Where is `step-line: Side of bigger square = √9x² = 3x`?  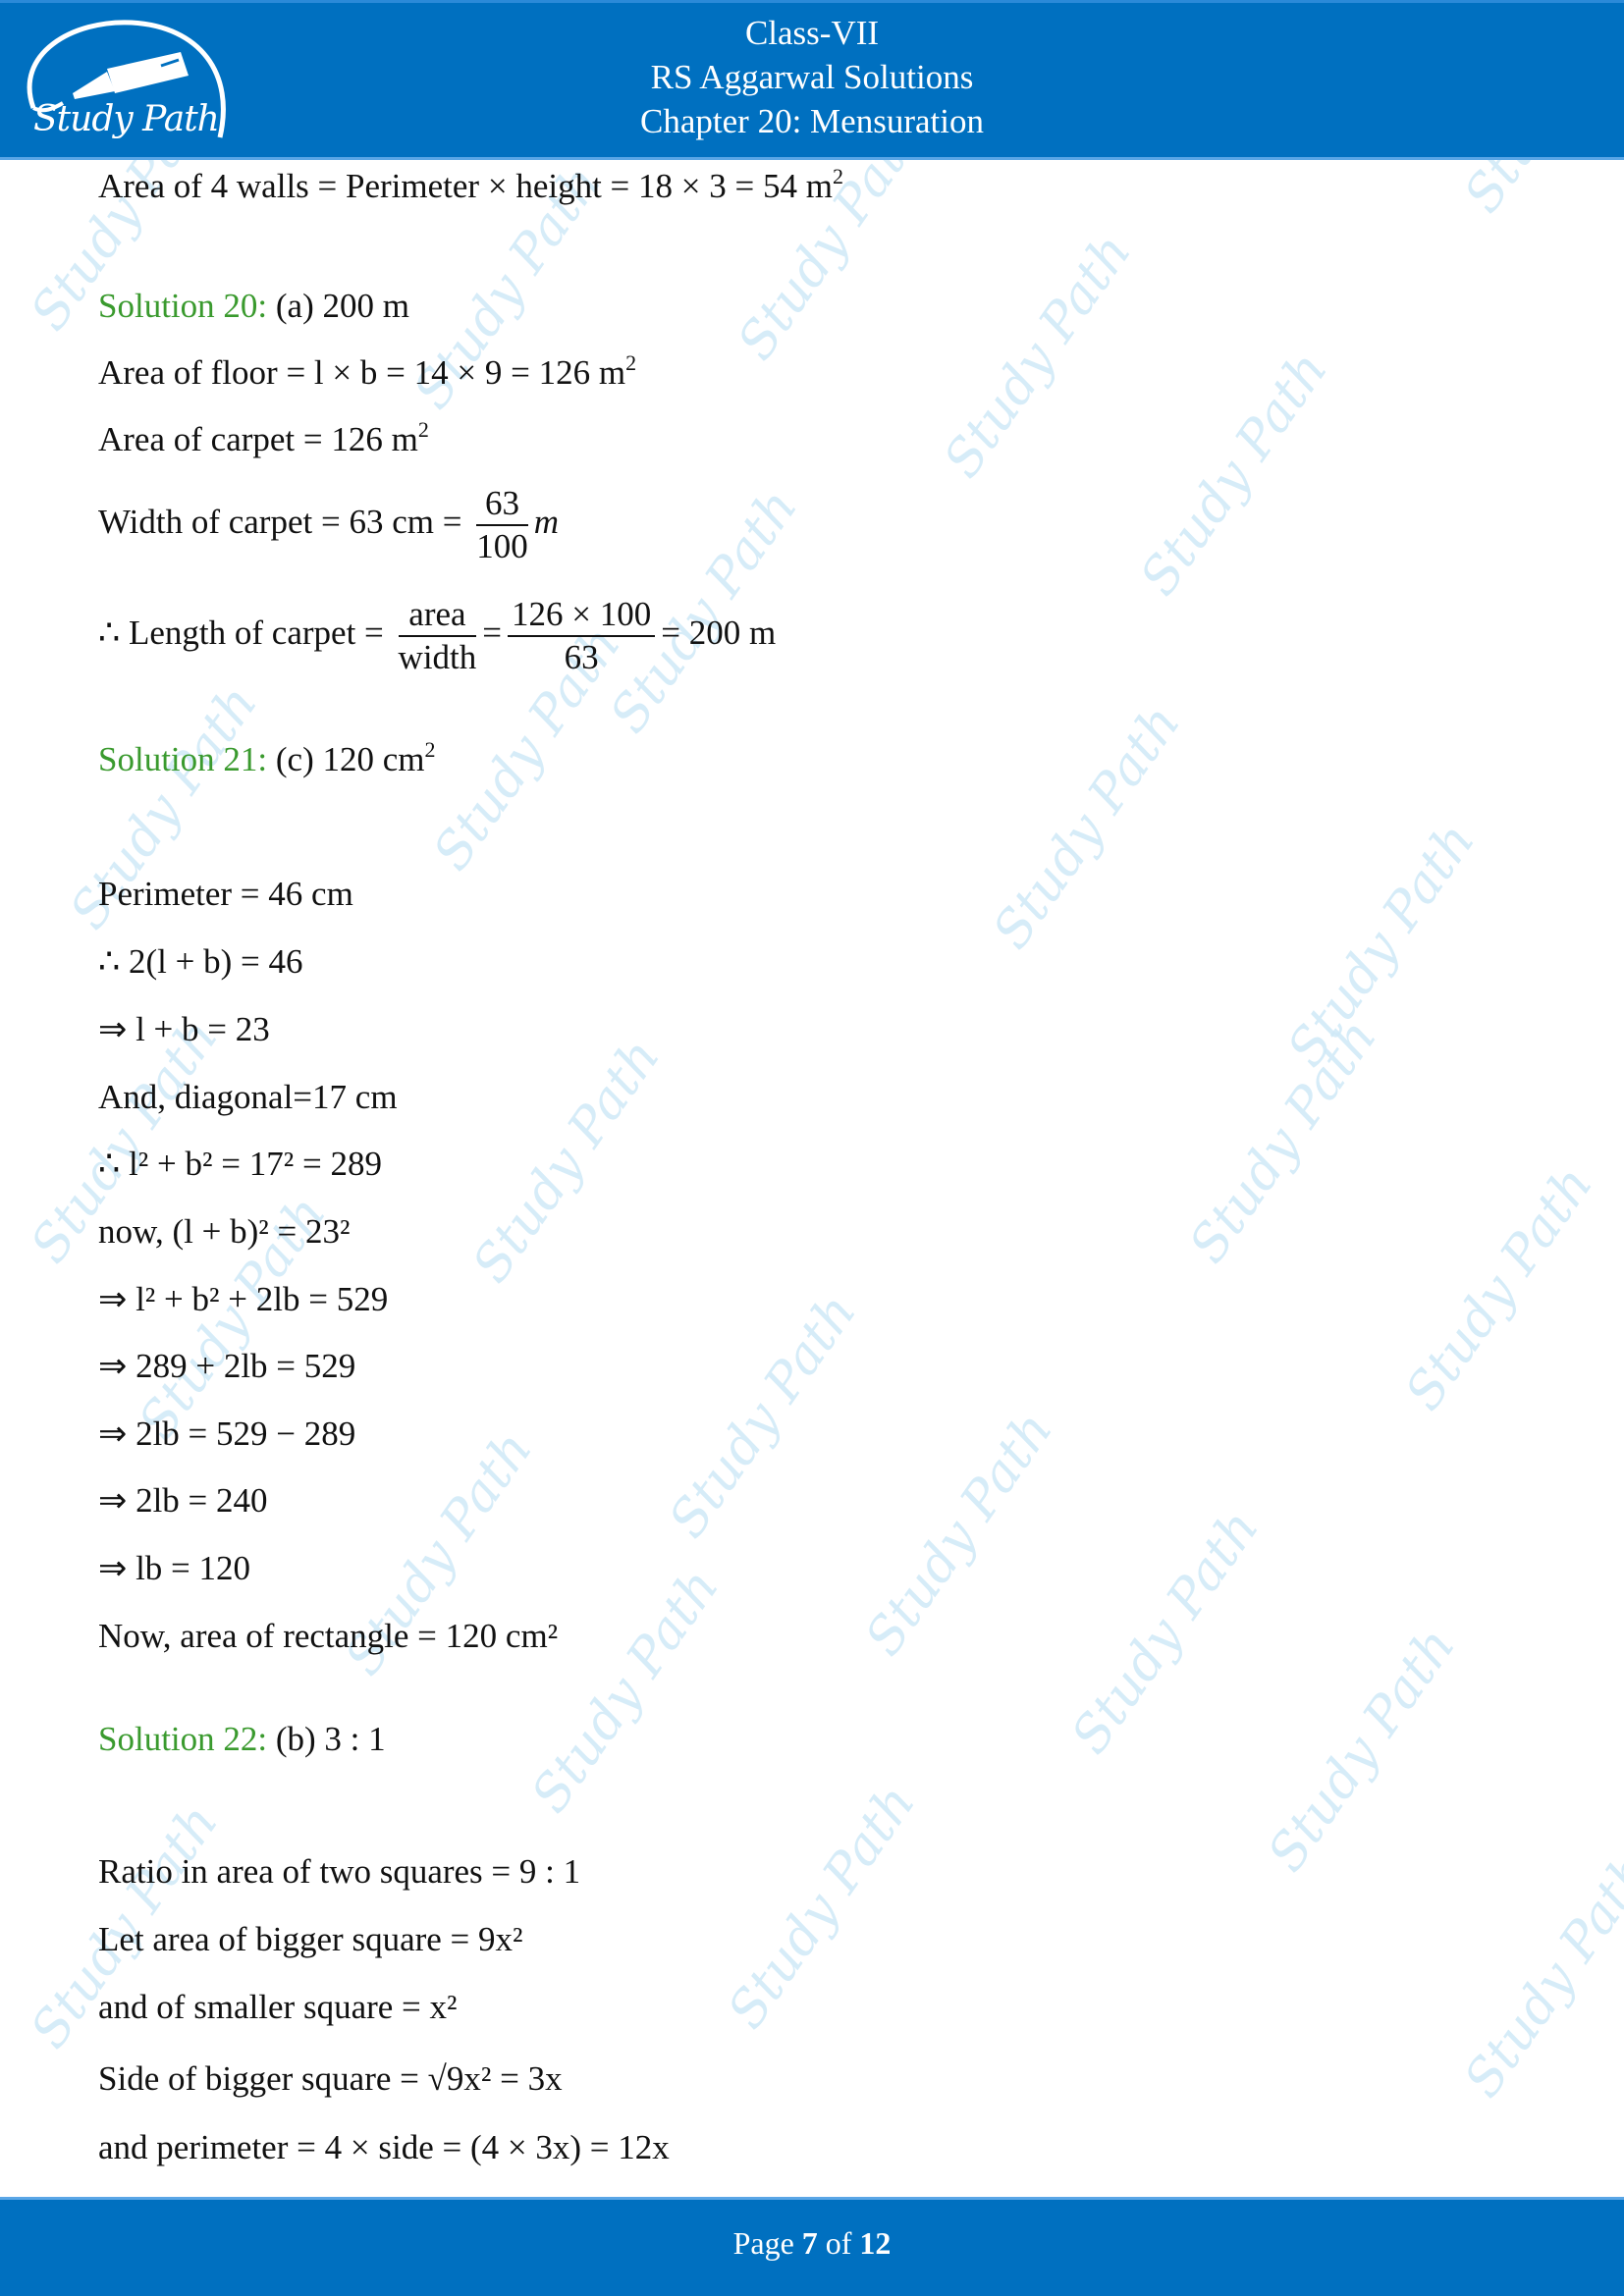
step-line: Side of bigger square = √9x² = 3x is located at coordinates (330, 2078).